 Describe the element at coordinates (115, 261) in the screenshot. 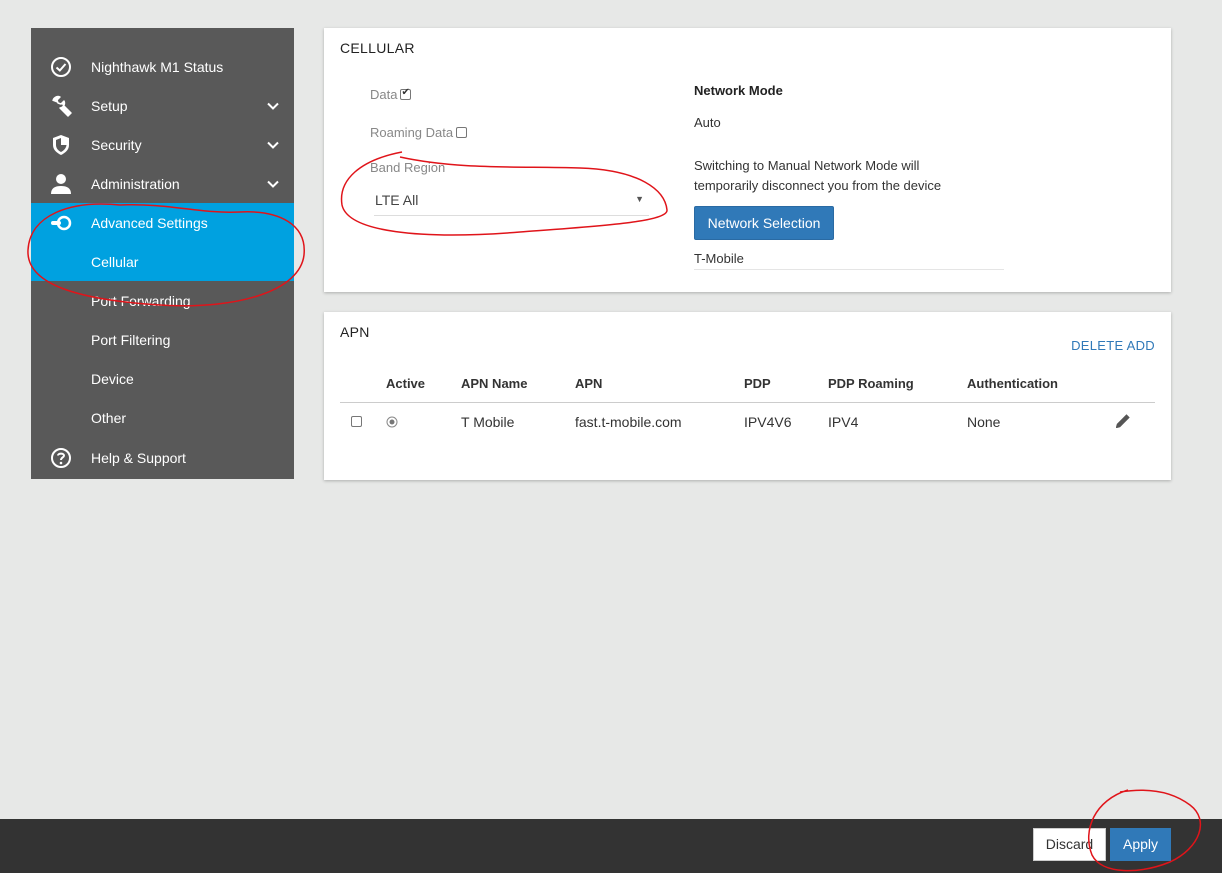

I see `sidebar-item-label: Cellular` at that location.